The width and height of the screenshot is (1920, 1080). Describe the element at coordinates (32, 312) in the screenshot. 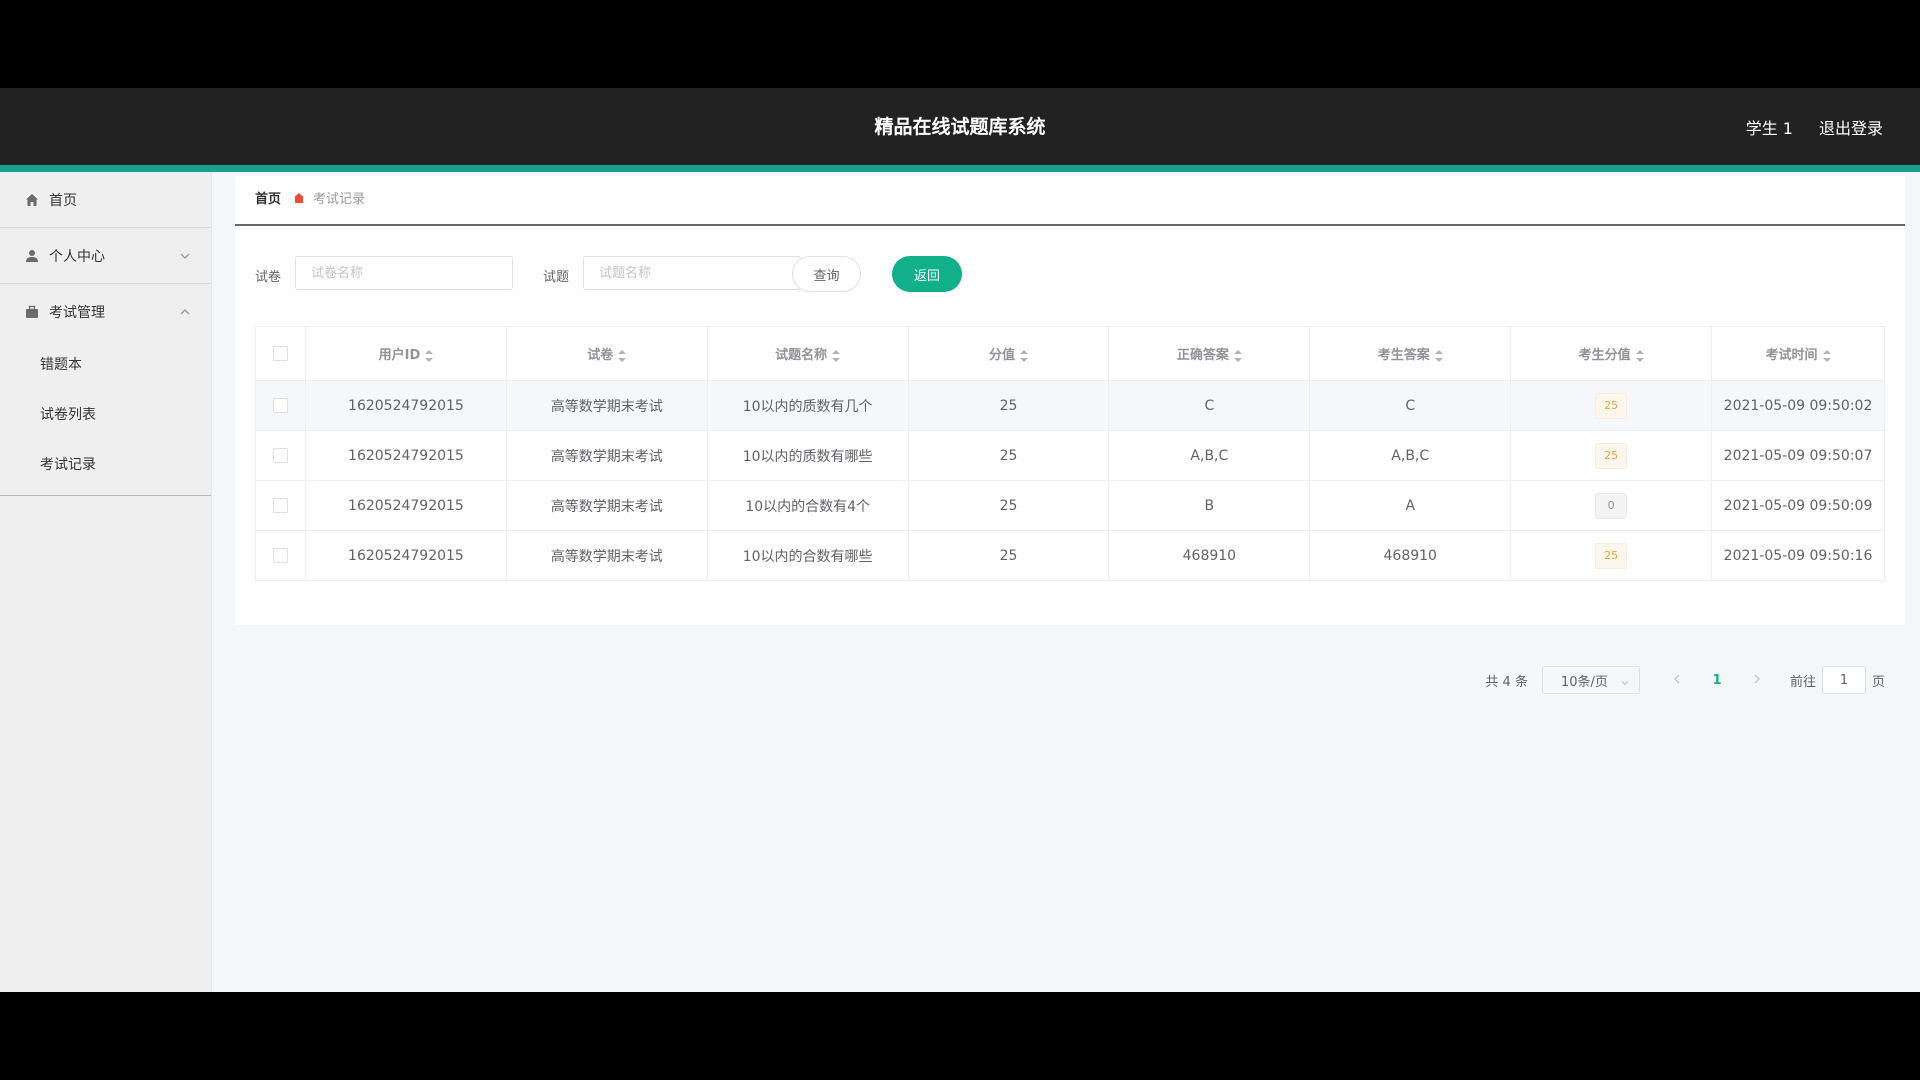

I see `briefcase-icon` at that location.